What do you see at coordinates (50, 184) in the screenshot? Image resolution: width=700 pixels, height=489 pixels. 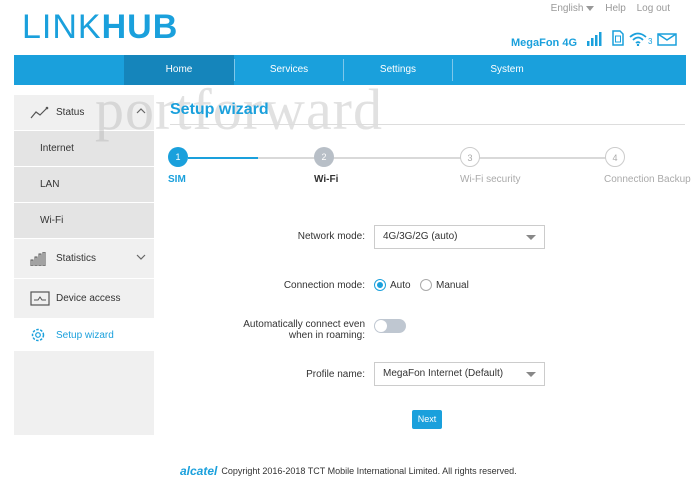 I see `sidebar-label-lan: LAN` at bounding box center [50, 184].